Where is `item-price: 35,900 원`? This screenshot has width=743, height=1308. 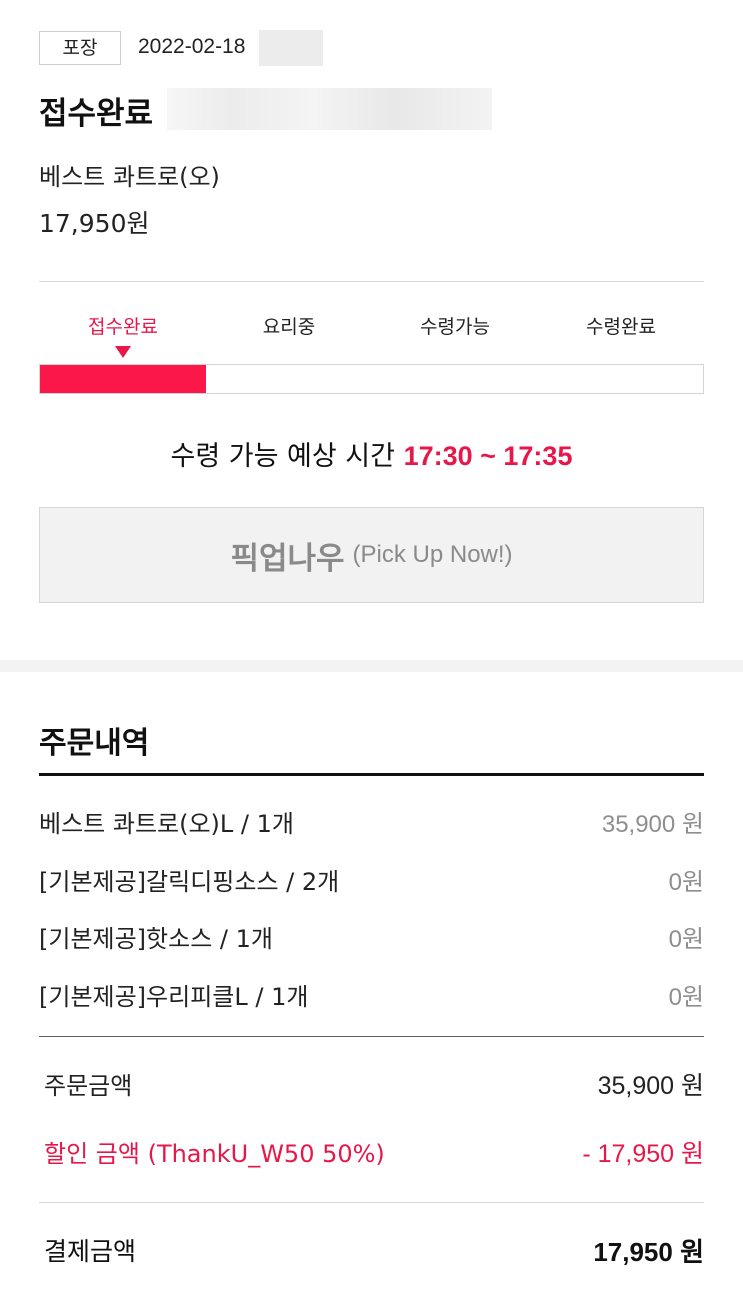 item-price: 35,900 원 is located at coordinates (652, 824).